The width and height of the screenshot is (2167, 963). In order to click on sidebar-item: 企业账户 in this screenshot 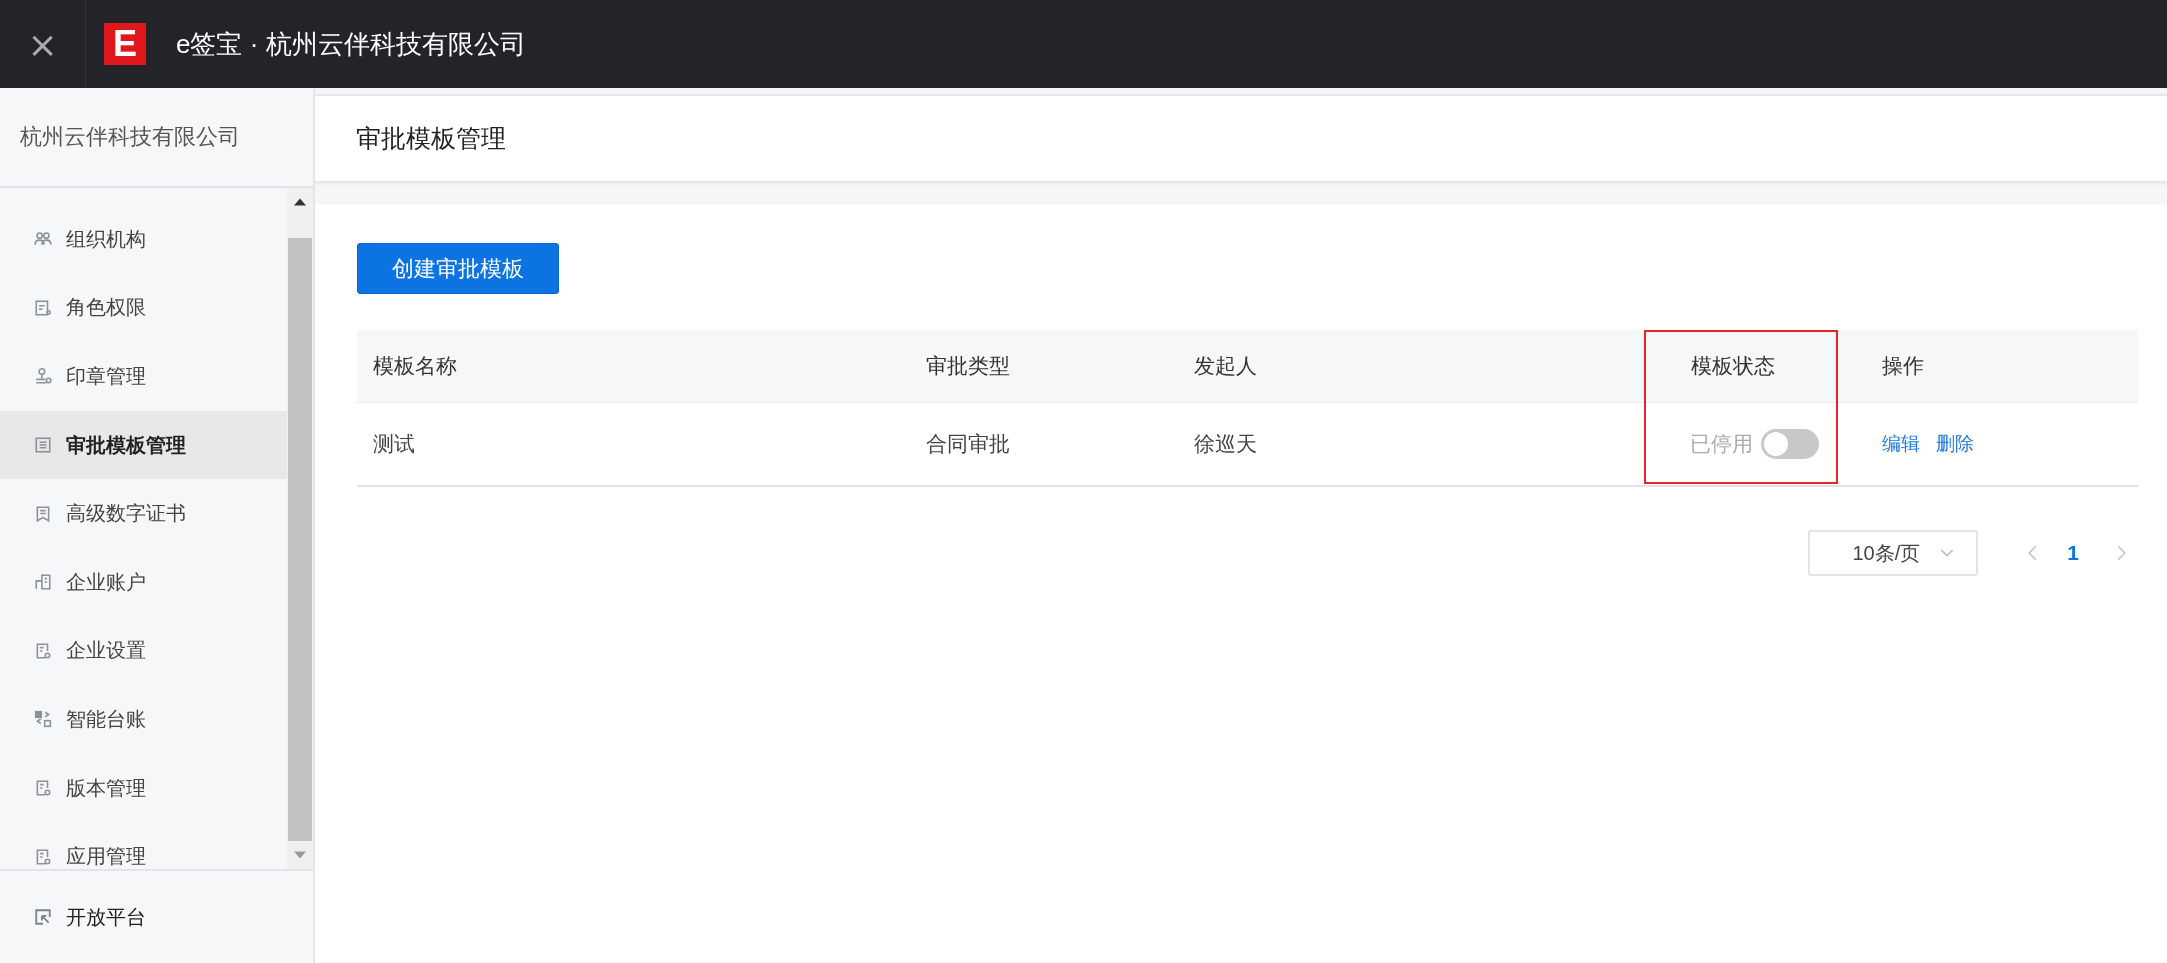, I will do `click(143, 582)`.